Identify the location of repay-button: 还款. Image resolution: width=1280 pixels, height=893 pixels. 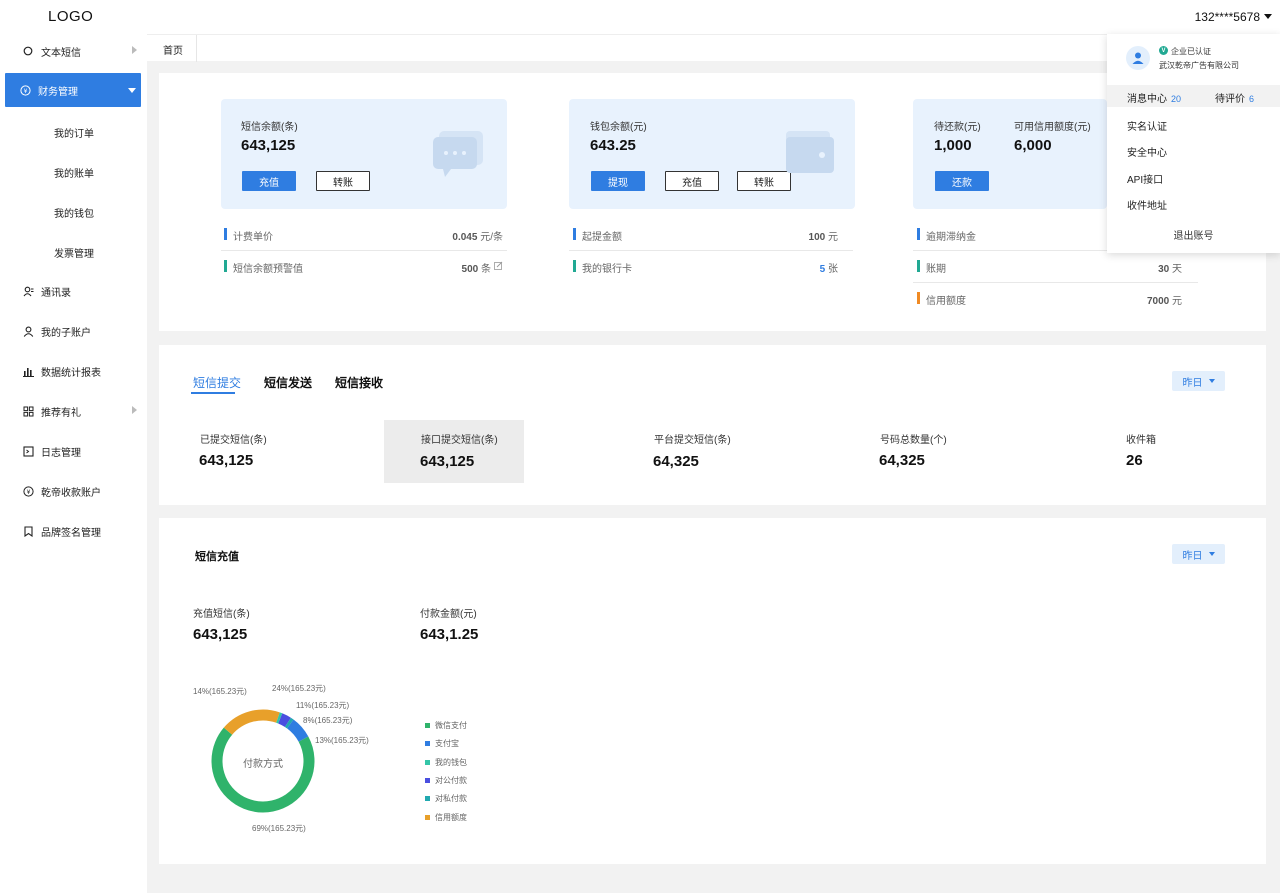
(962, 181).